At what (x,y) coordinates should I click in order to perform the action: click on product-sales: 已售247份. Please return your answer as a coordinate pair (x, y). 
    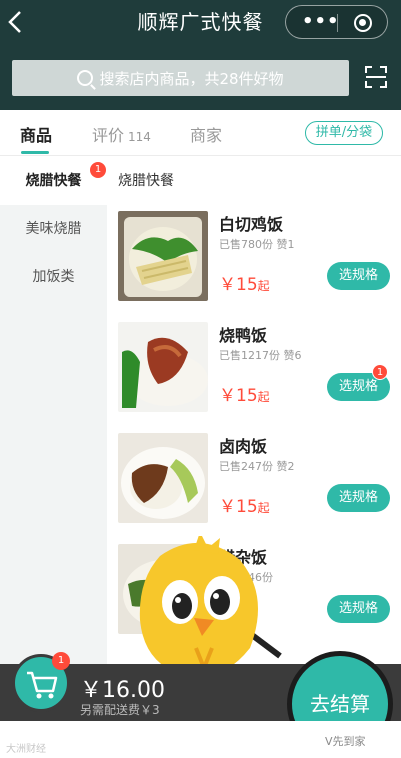
    Looking at the image, I should click on (246, 466).